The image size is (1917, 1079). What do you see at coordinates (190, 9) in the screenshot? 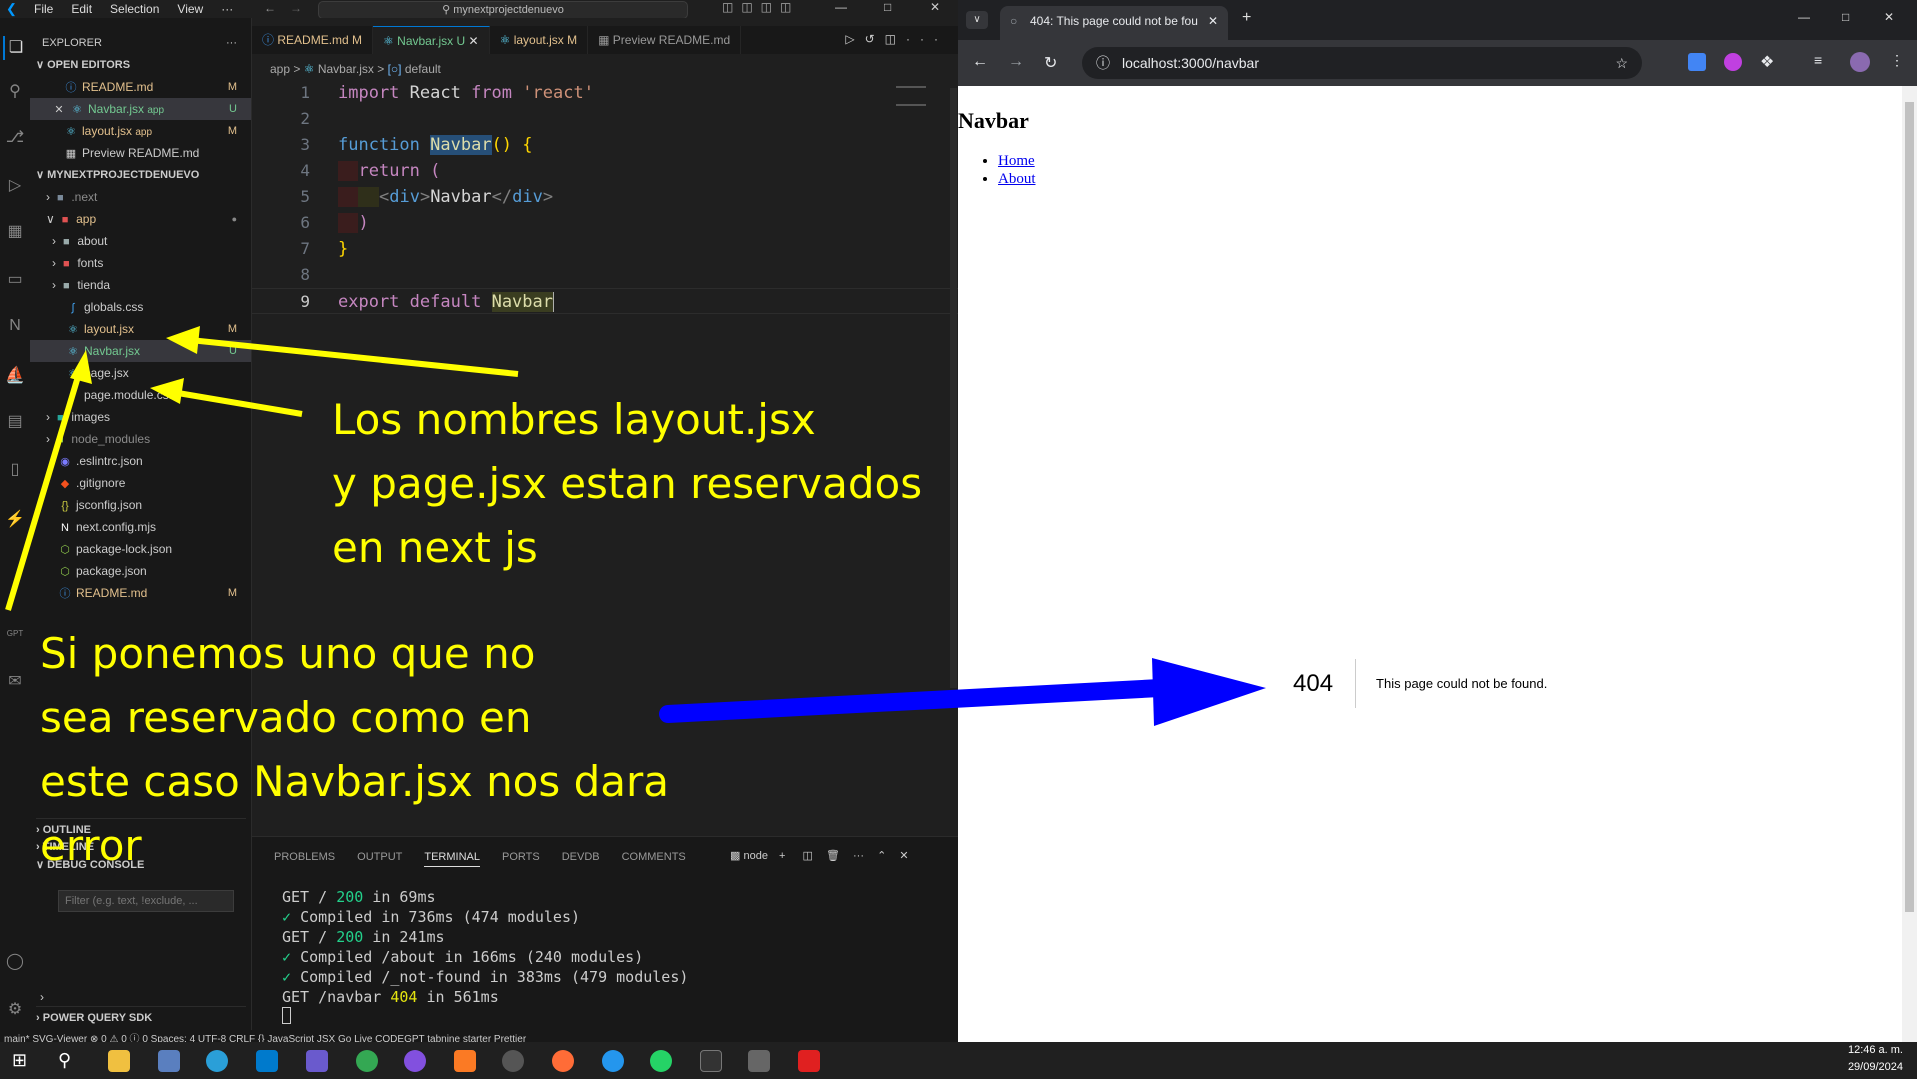
I see `menu-view: View` at bounding box center [190, 9].